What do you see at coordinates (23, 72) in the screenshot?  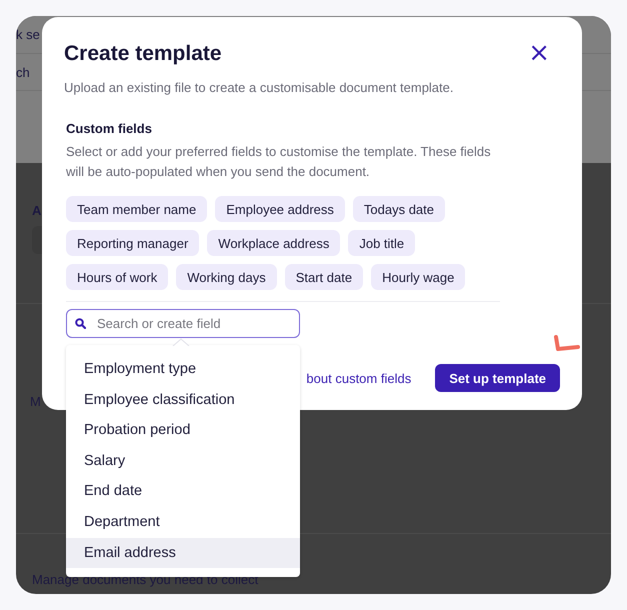 I see `page-text: ch` at bounding box center [23, 72].